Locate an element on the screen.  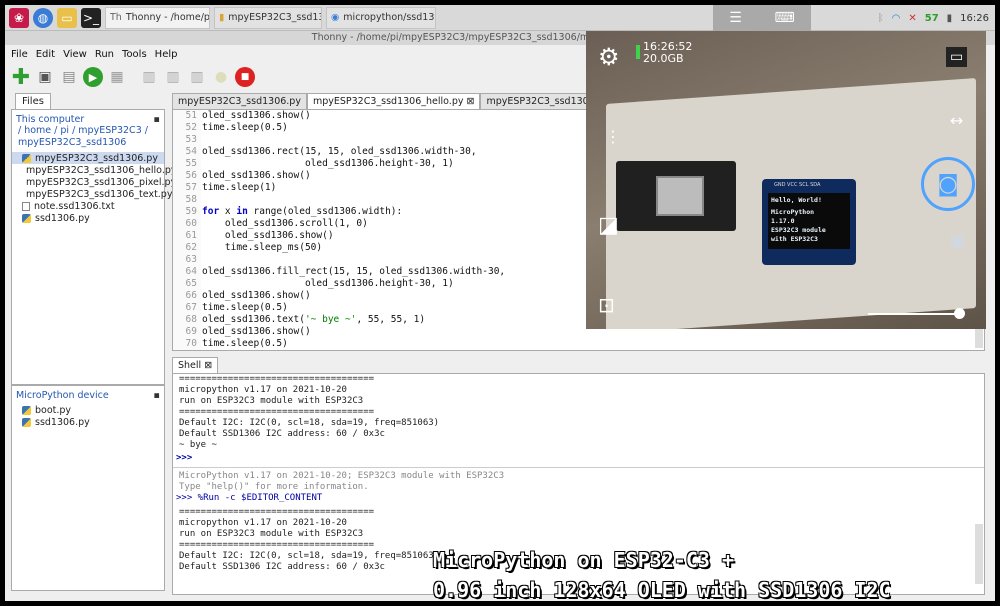
line-number: 56 is located at coordinates (191, 175).